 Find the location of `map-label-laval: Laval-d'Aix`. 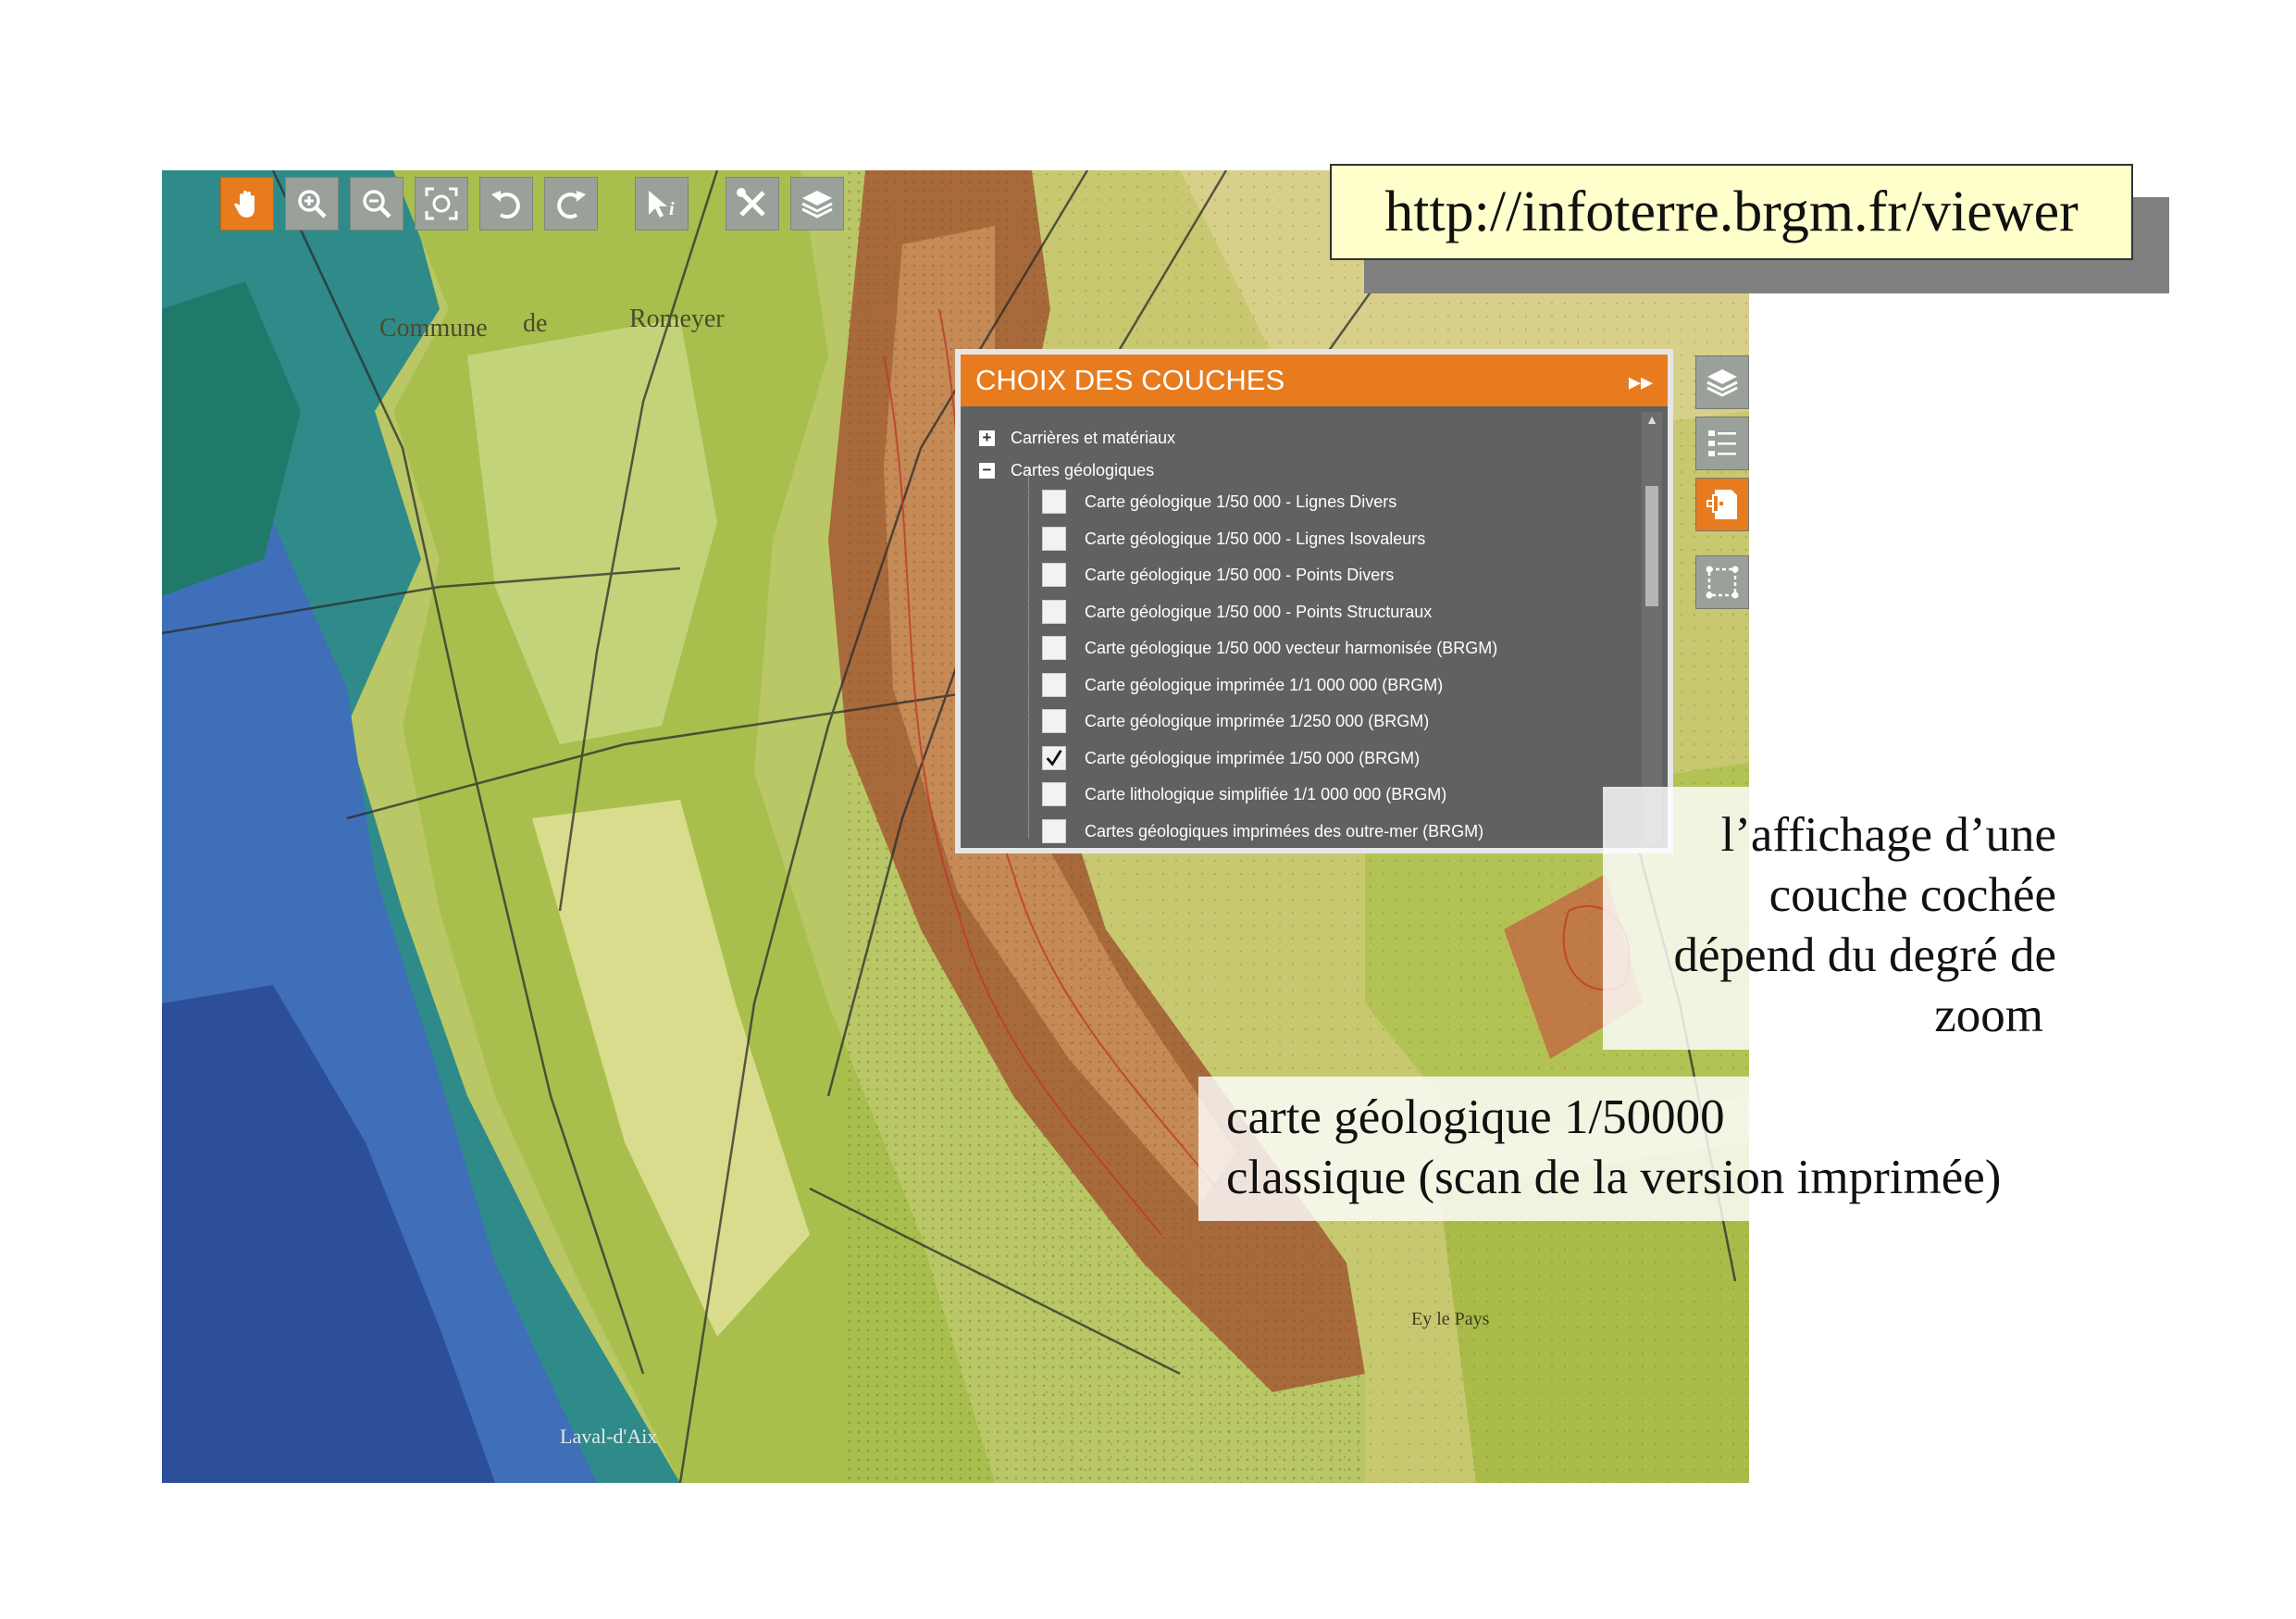

map-label-laval: Laval-d'Aix is located at coordinates (609, 1437).